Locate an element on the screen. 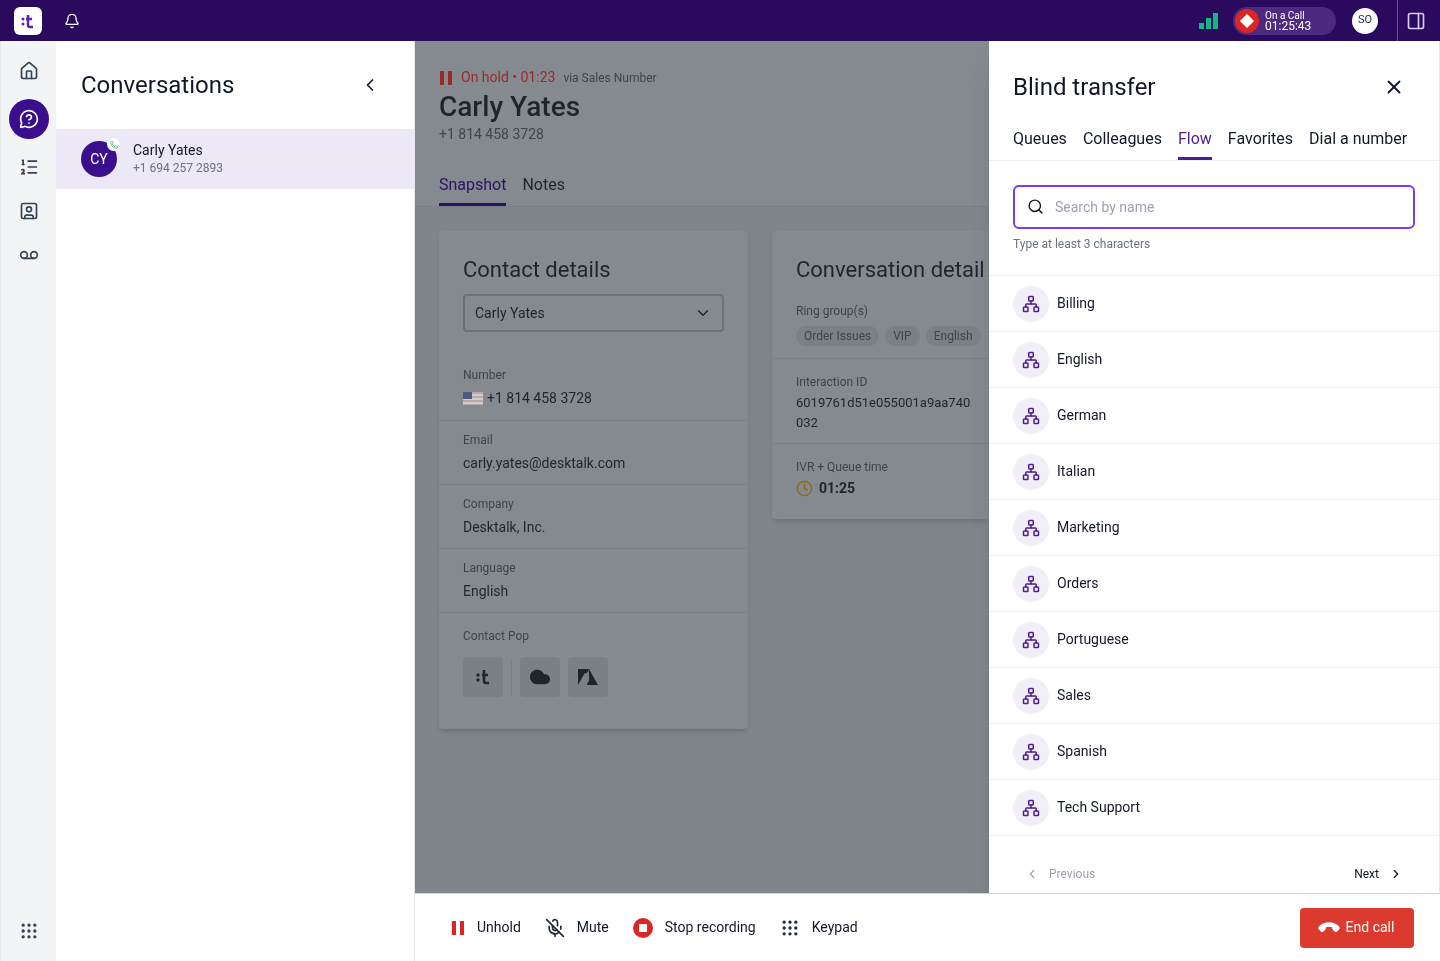 The height and width of the screenshot is (961, 1440). contact-select: Carly Yates is located at coordinates (593, 313).